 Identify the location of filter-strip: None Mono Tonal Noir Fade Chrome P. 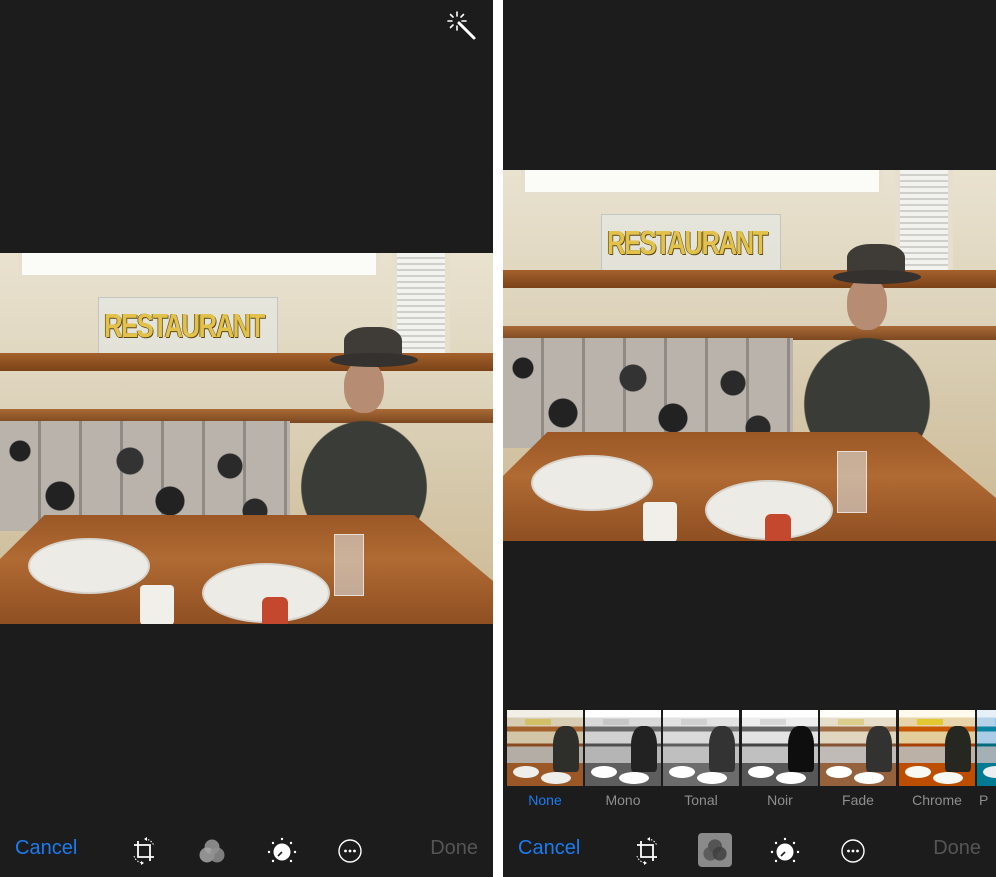
(749, 762).